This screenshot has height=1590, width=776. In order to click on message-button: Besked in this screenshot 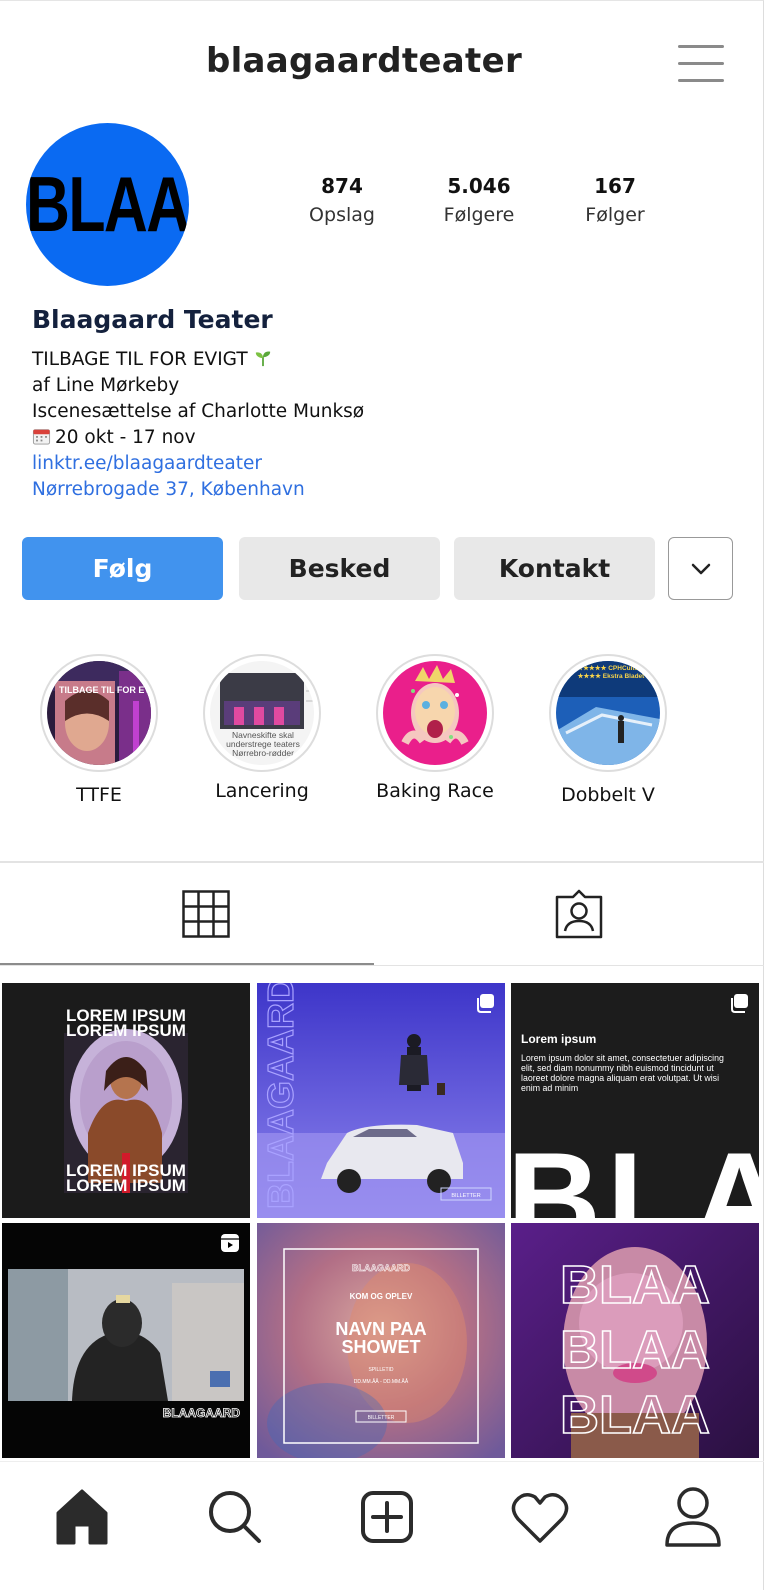, I will do `click(339, 568)`.